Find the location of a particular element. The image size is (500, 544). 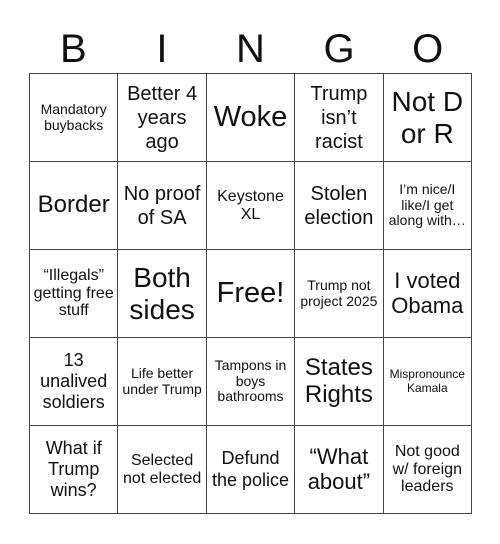

cell-text: Selected not elected is located at coordinates (162, 469).